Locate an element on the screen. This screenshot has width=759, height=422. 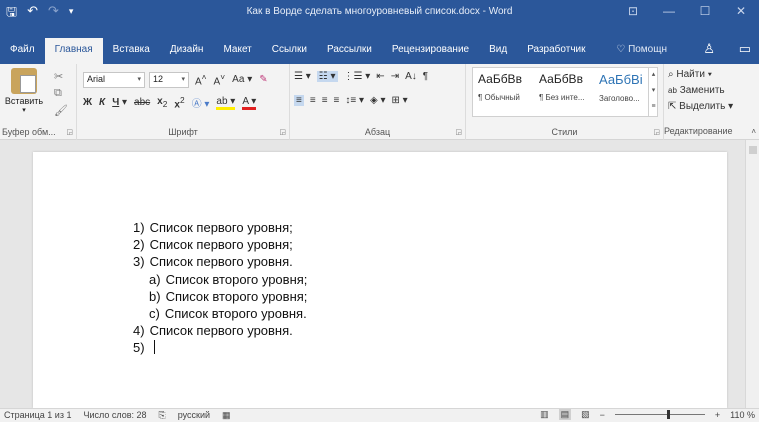
shading-icon: ◈ ▾ is located at coordinates (378, 100).